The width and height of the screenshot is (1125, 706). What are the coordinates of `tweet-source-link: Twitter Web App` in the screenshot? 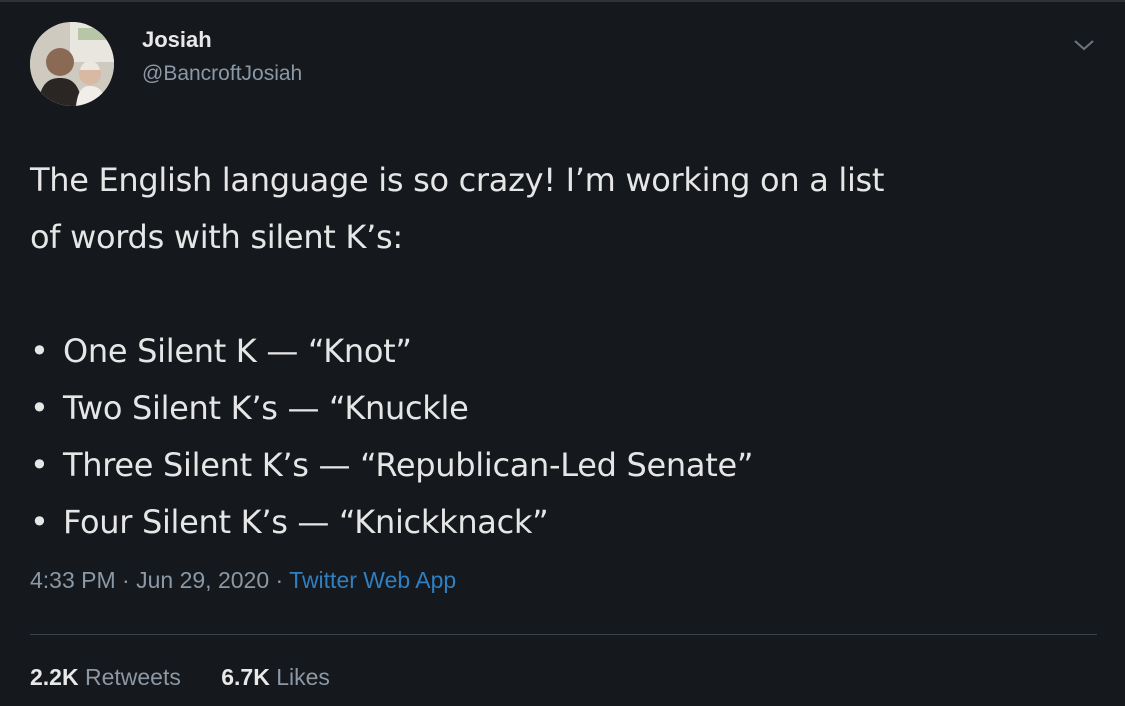 It's located at (372, 580).